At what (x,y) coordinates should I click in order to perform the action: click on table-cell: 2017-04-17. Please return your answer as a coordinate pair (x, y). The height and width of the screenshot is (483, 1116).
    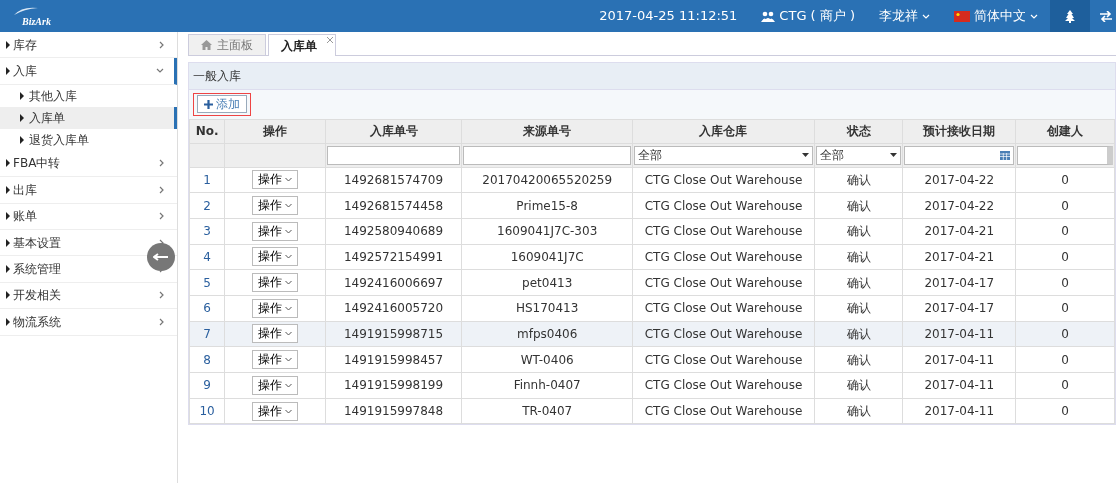
    Looking at the image, I should click on (959, 282).